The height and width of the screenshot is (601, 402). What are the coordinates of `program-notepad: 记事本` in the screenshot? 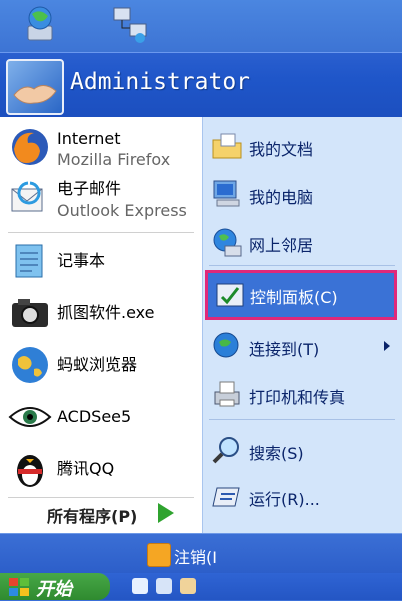 It's located at (101, 262).